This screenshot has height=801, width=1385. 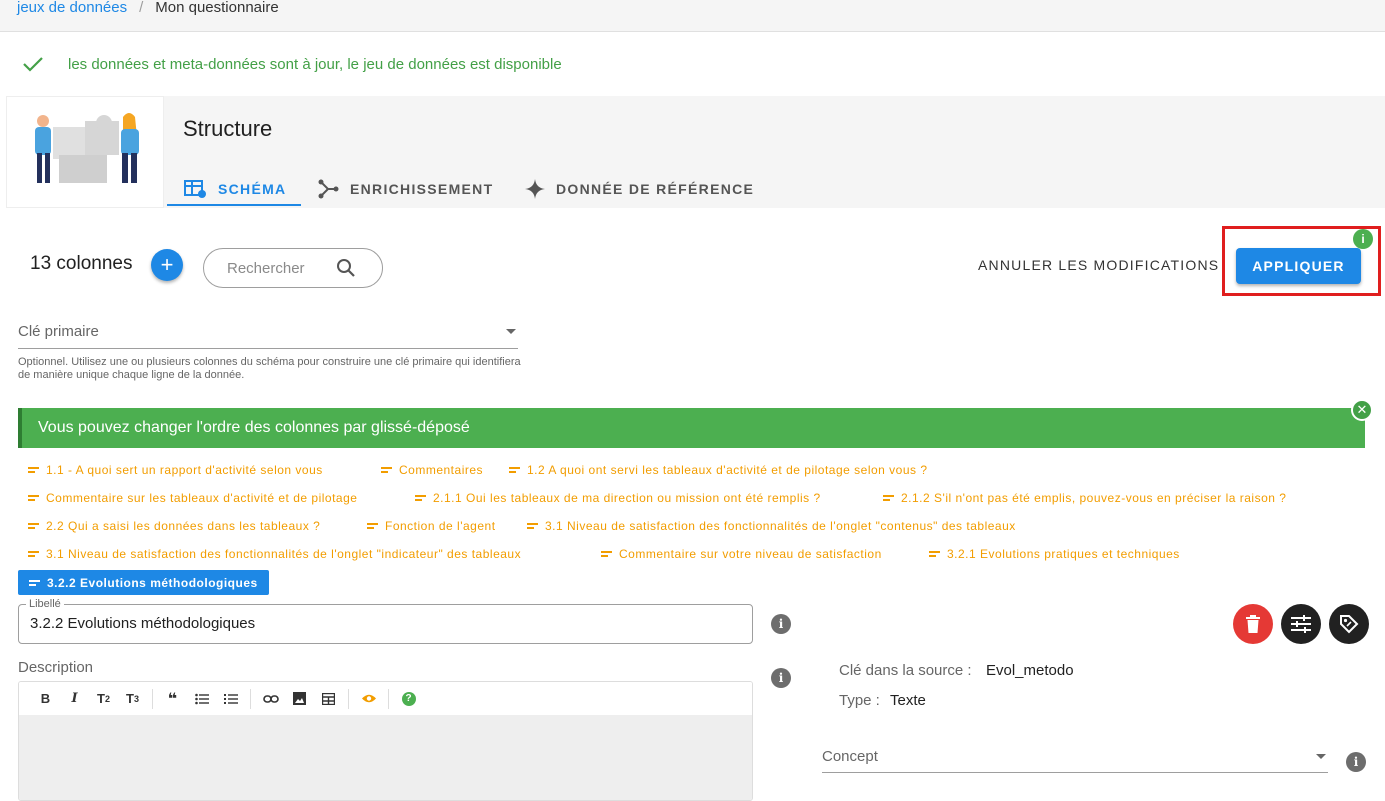 I want to click on puzzle-illustration, so click(x=85, y=152).